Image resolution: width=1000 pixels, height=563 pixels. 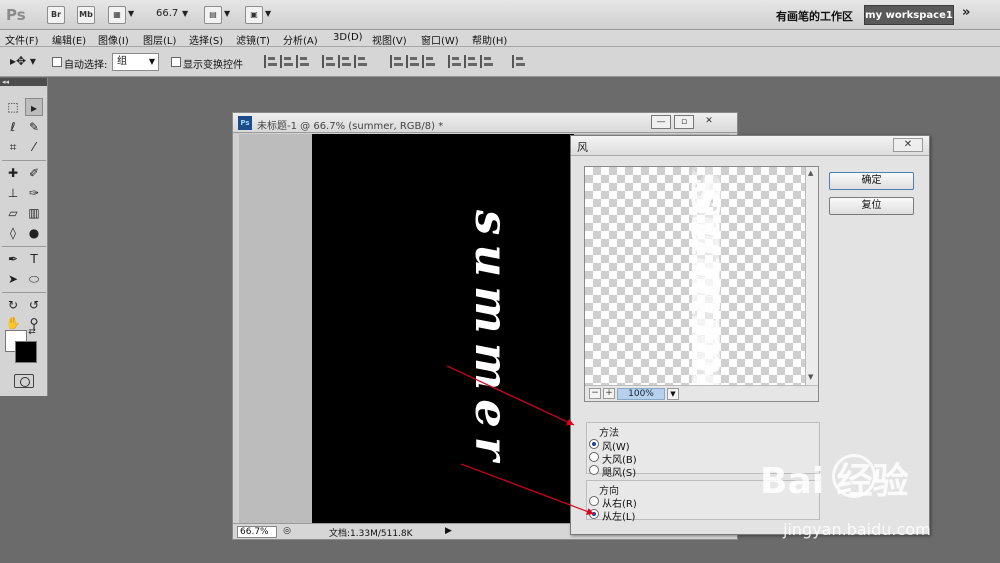 What do you see at coordinates (489, 39) in the screenshot?
I see `menu-help: 帮助(H)` at bounding box center [489, 39].